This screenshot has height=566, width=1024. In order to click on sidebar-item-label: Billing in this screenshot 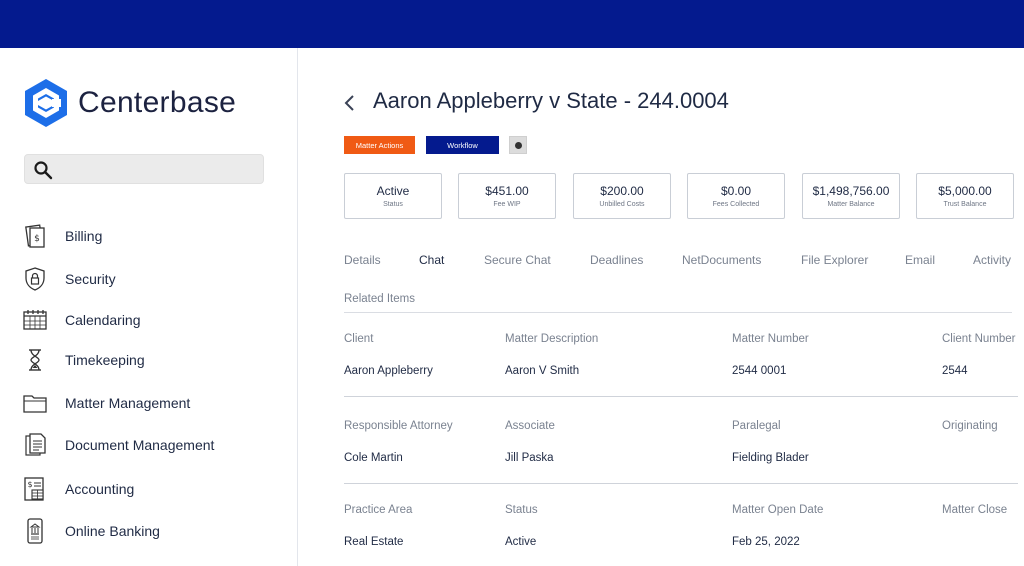, I will do `click(84, 236)`.